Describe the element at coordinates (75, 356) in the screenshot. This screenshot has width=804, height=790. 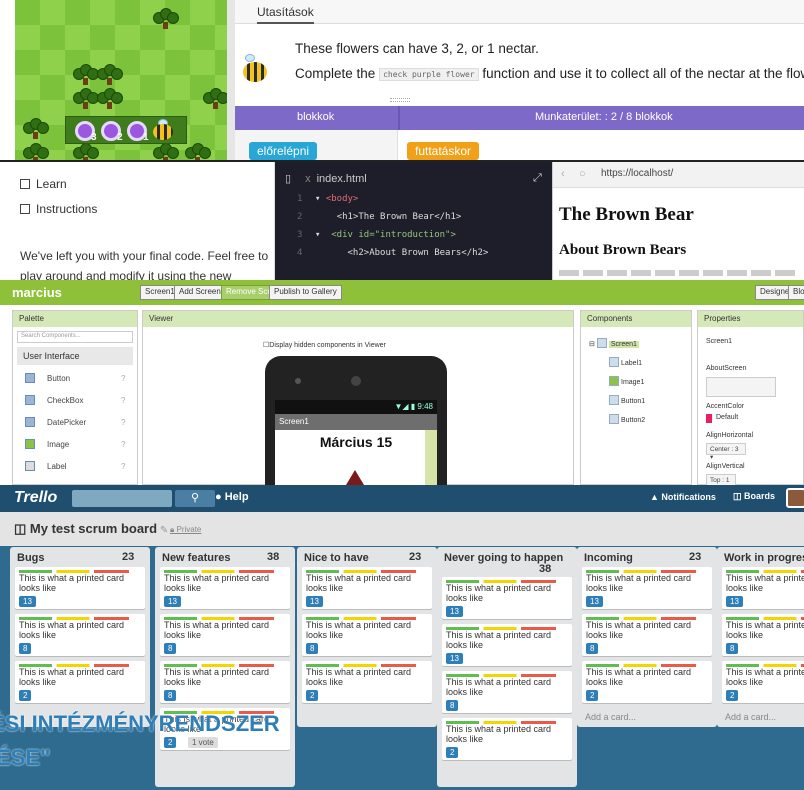
I see `user-interface-drawer: User Interface` at that location.